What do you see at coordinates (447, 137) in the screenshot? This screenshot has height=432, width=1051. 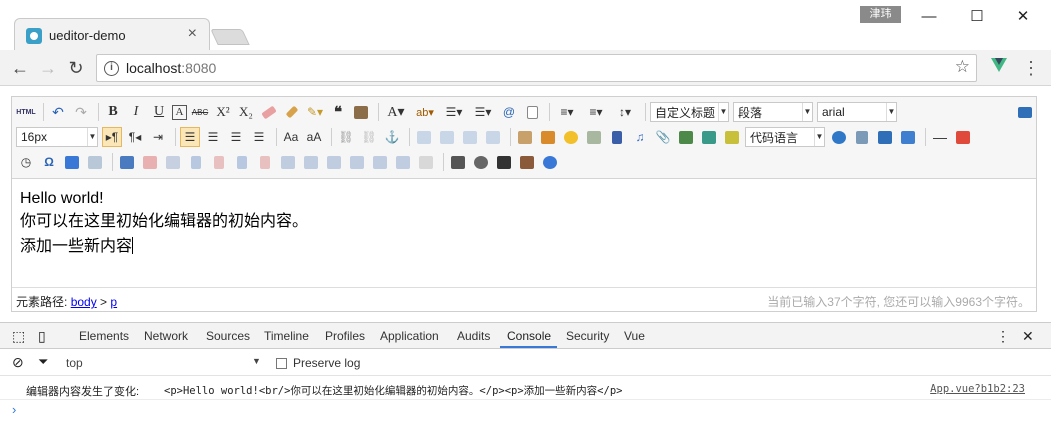 I see `image-left-icon` at bounding box center [447, 137].